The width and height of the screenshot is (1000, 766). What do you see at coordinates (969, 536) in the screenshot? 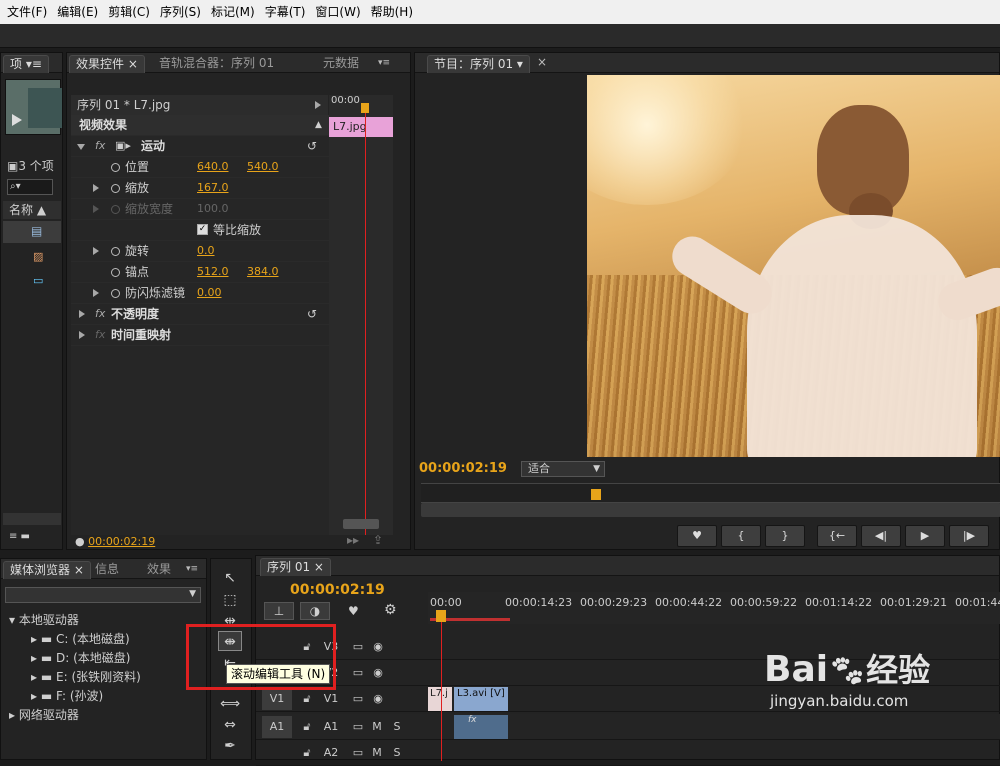
I see `step-forward-button: |▶` at bounding box center [969, 536].